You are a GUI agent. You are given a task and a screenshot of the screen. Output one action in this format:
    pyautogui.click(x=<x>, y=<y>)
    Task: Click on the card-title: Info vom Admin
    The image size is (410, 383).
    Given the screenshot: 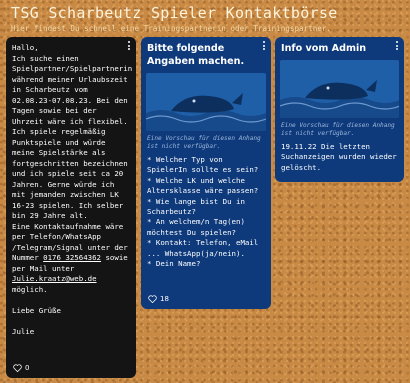 What is the action you would take?
    pyautogui.click(x=324, y=48)
    